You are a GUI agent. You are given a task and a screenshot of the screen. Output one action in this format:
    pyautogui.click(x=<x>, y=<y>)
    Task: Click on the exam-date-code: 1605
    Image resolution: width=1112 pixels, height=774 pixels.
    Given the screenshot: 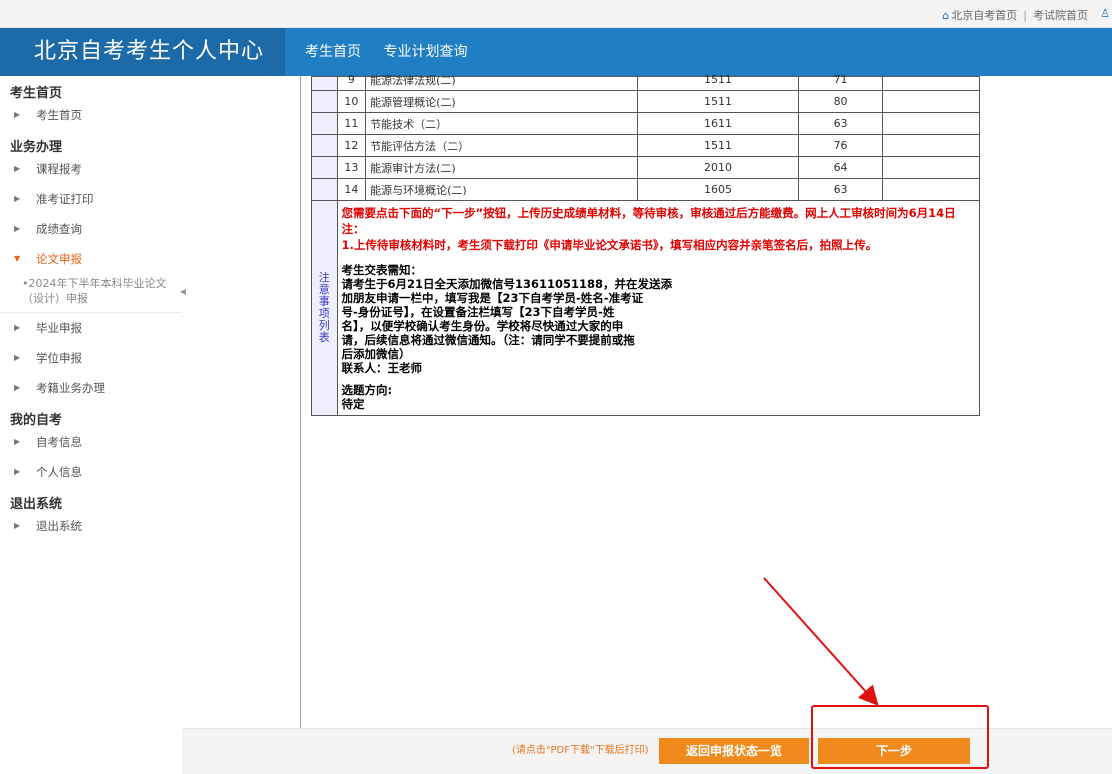 What is the action you would take?
    pyautogui.click(x=718, y=189)
    